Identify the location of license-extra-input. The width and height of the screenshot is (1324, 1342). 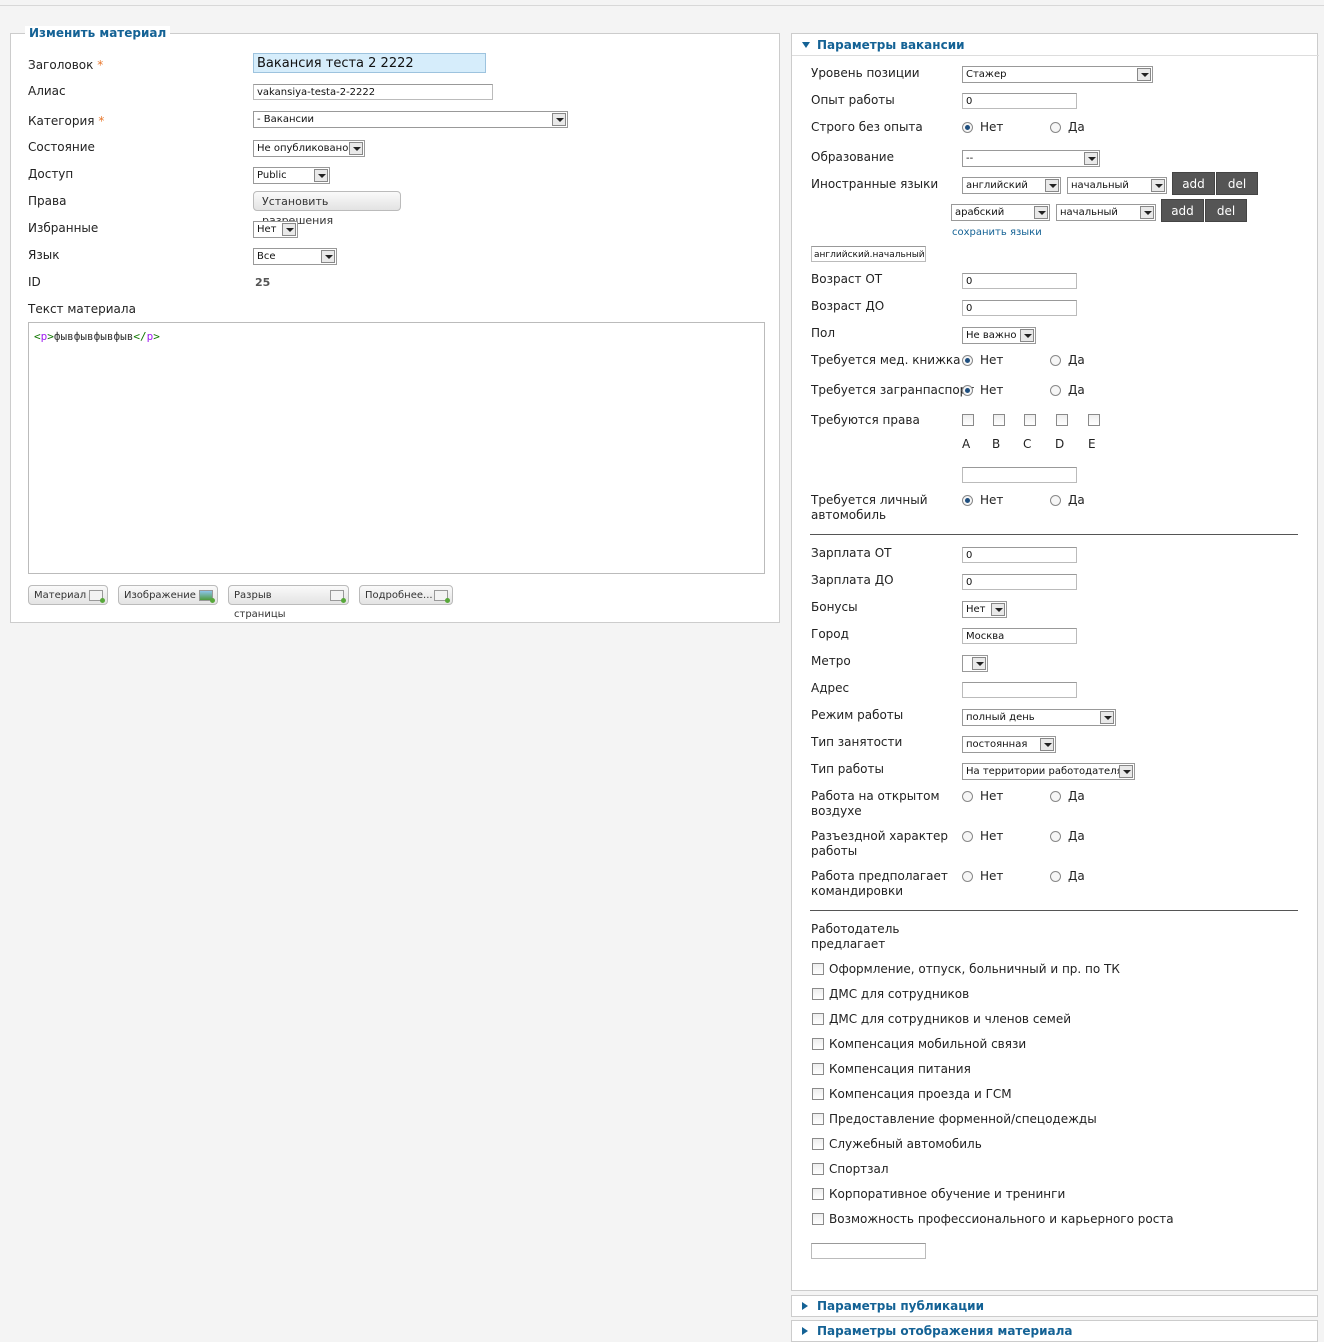
(1019, 475).